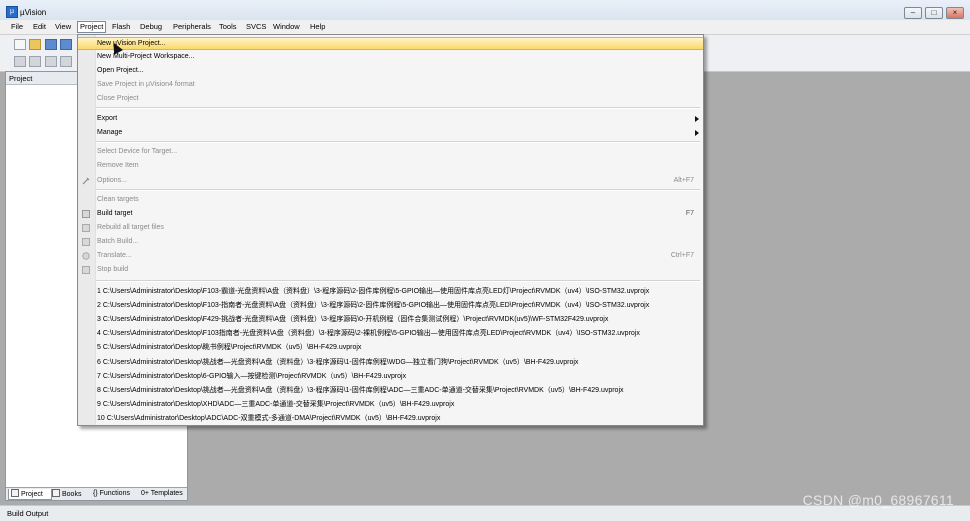 The width and height of the screenshot is (970, 521). I want to click on project-tab-icon, so click(15, 493).